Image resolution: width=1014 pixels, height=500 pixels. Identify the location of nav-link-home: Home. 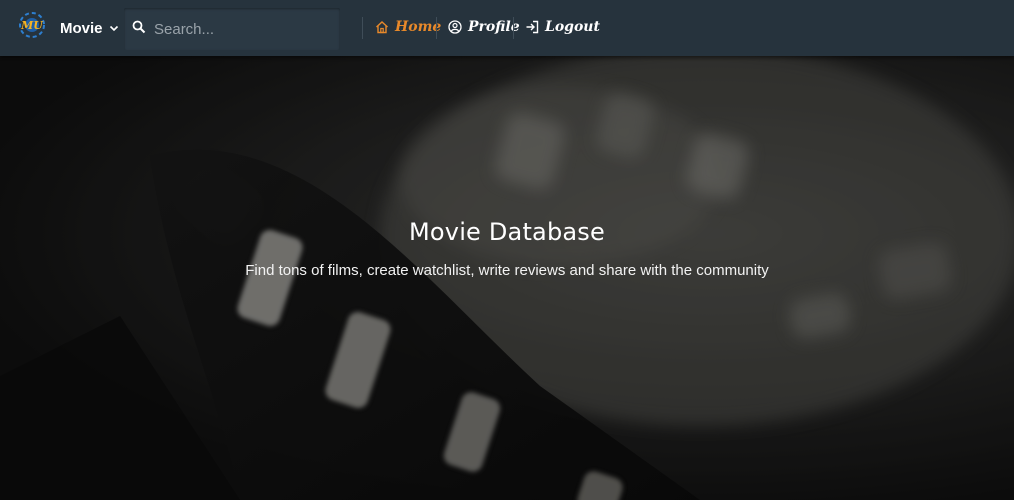
(408, 27).